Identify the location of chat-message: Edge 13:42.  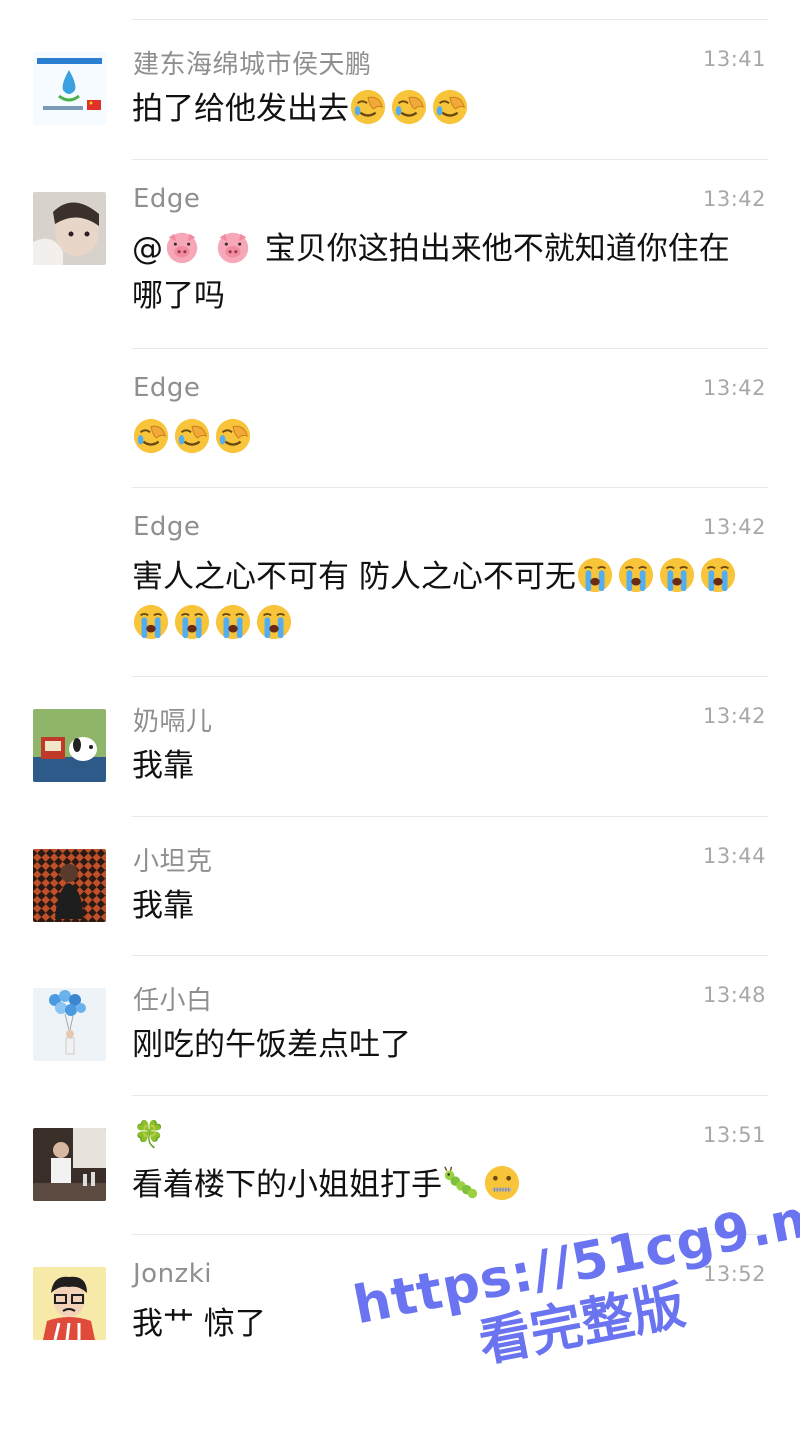
(400, 399).